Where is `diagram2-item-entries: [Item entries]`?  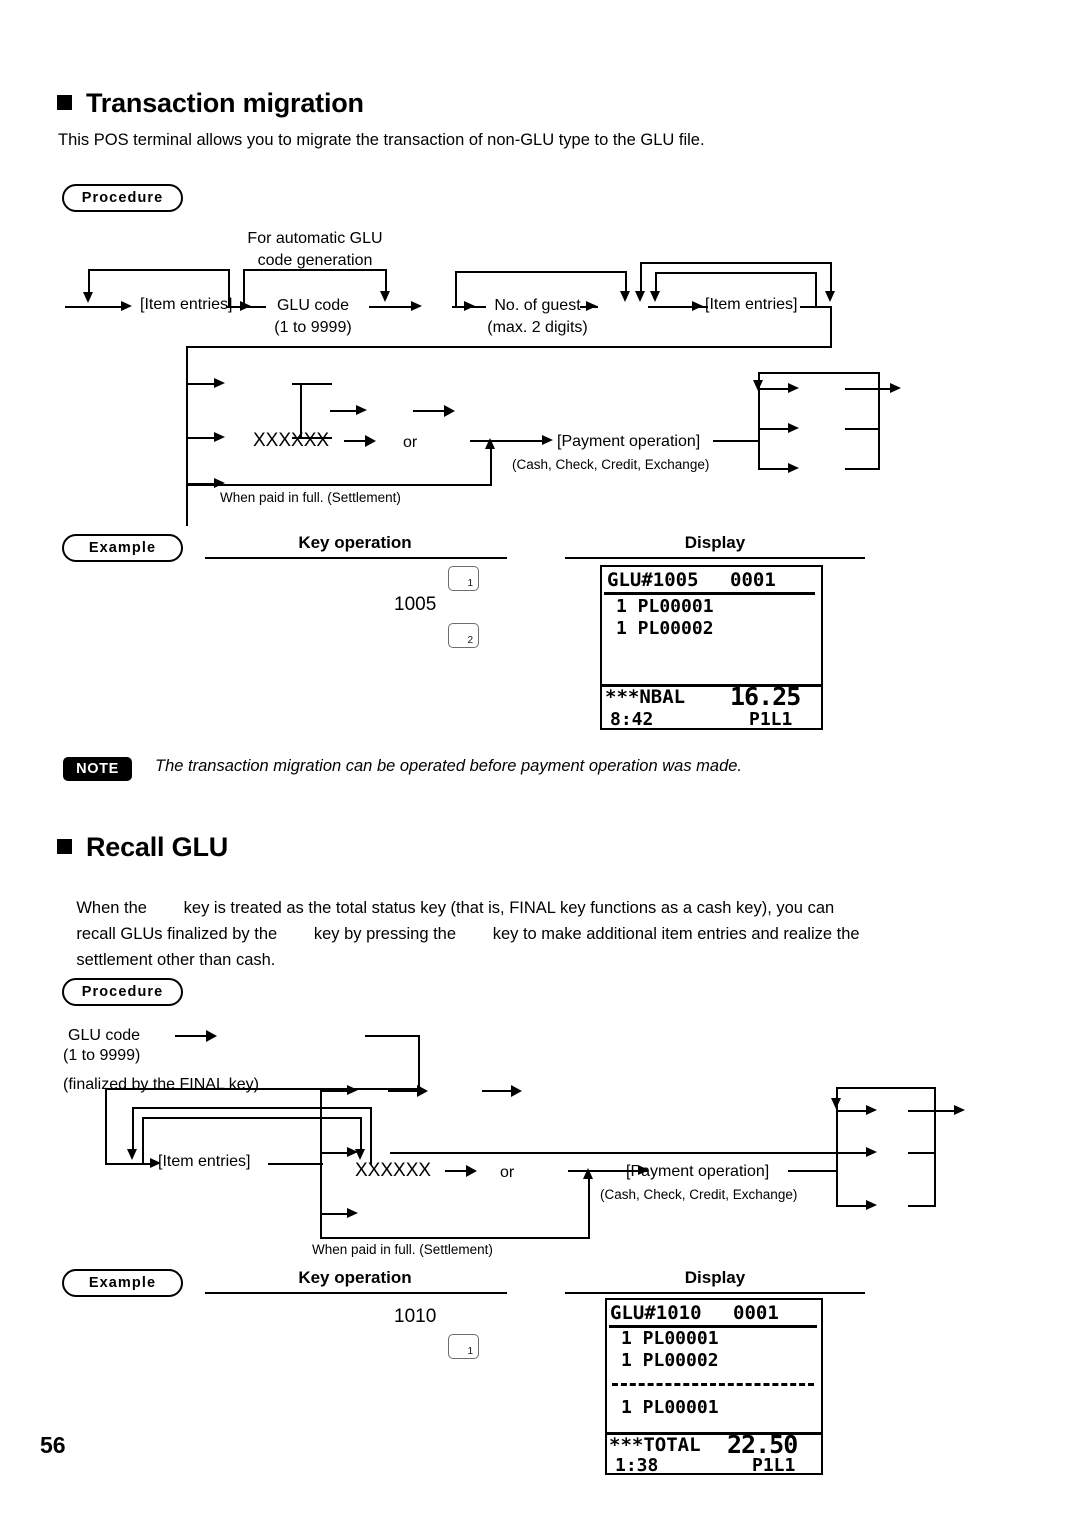 diagram2-item-entries: [Item entries] is located at coordinates (204, 1161).